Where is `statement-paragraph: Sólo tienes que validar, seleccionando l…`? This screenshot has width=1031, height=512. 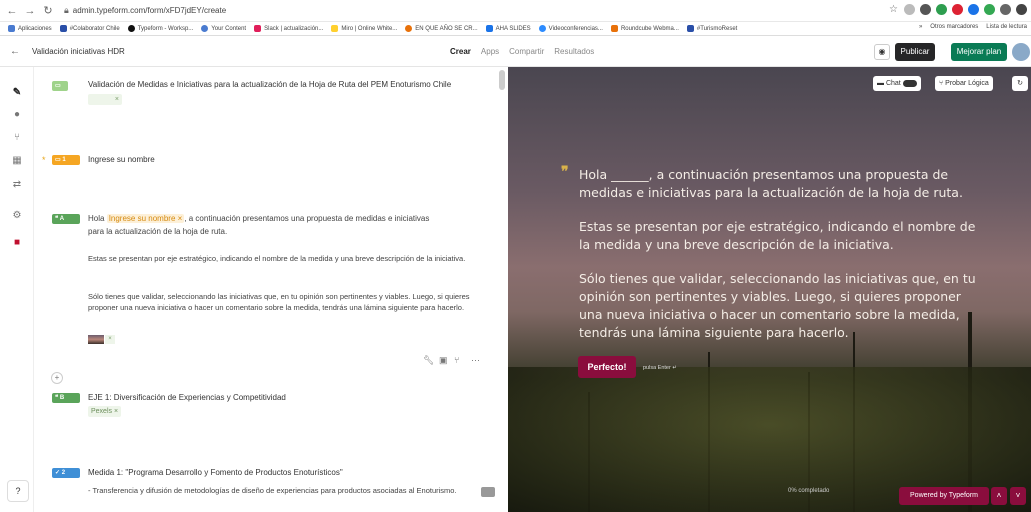
statement-paragraph: Sólo tienes que validar, seleccionando l… is located at coordinates (285, 302).